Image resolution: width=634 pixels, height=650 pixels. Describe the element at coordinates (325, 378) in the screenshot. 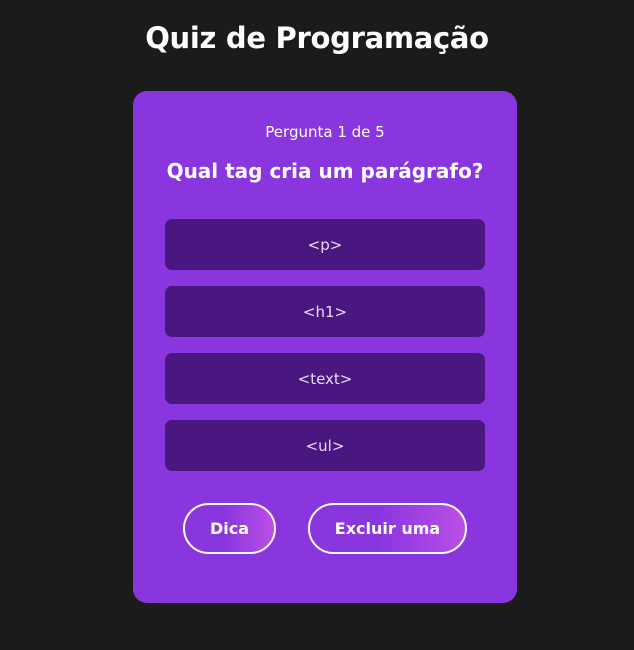

I see `answer-option-text: <text>` at that location.